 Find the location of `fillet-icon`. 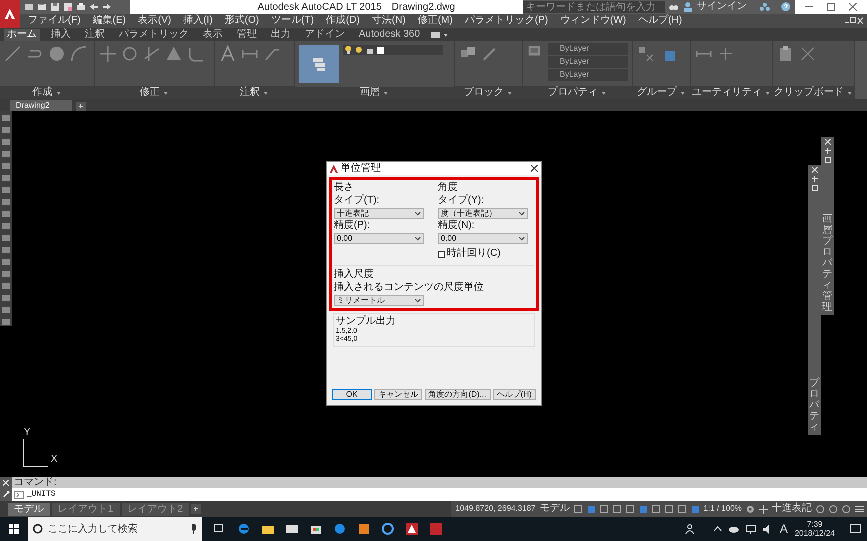

fillet-icon is located at coordinates (196, 54).